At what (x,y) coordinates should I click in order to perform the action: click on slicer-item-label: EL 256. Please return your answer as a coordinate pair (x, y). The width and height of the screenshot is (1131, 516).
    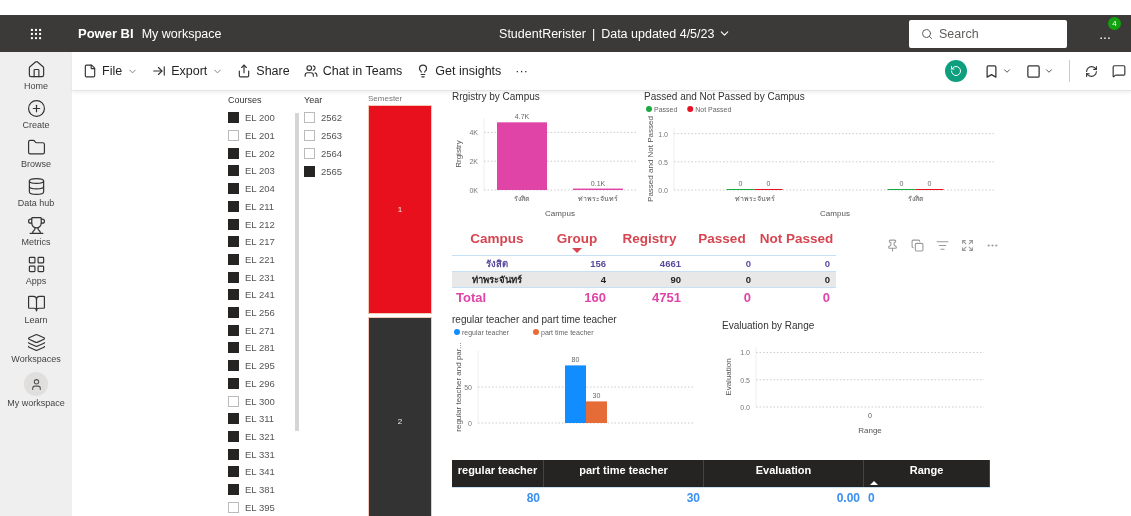
    Looking at the image, I should click on (260, 313).